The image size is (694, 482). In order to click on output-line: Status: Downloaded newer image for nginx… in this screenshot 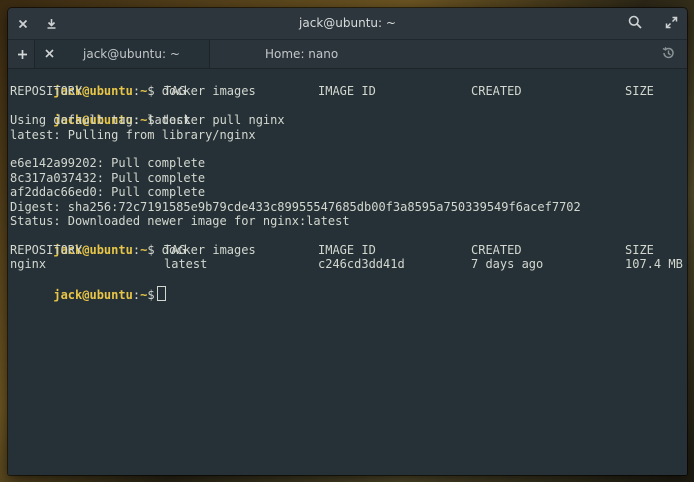, I will do `click(180, 221)`.